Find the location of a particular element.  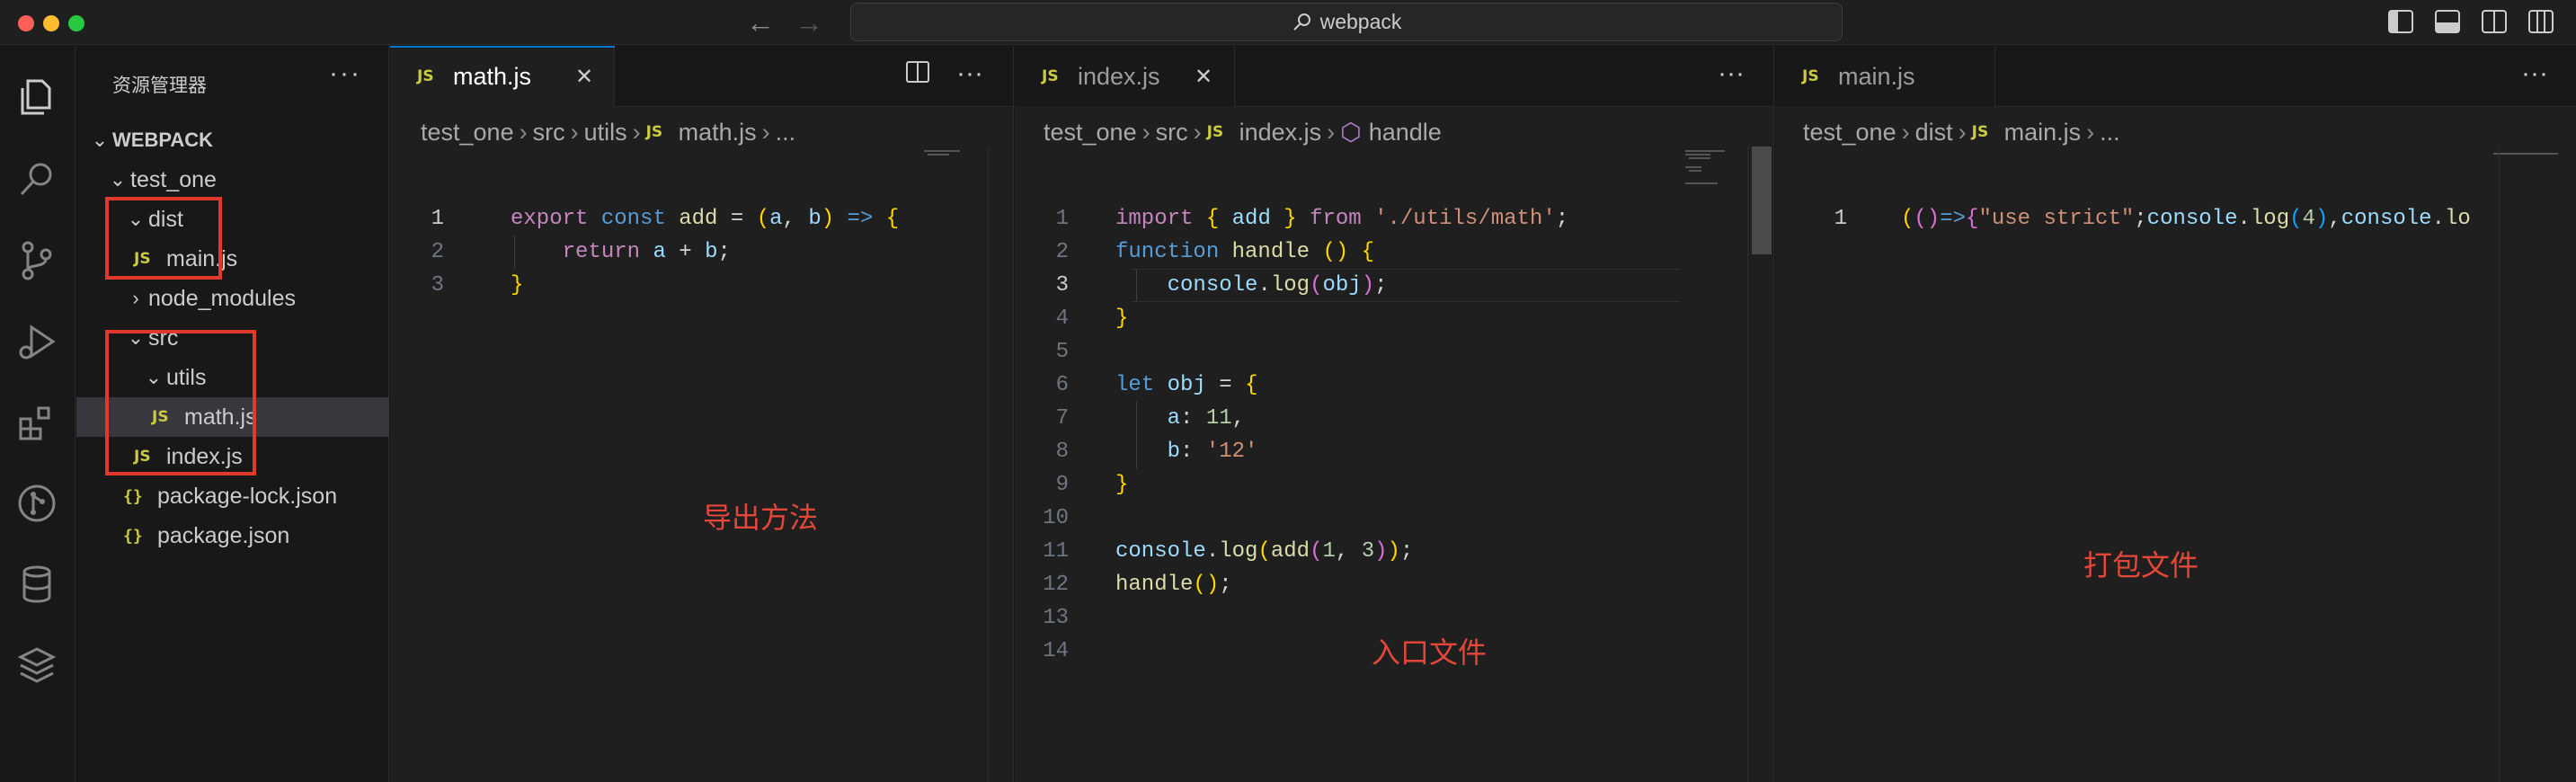

scrollbar-thumb is located at coordinates (1762, 200).